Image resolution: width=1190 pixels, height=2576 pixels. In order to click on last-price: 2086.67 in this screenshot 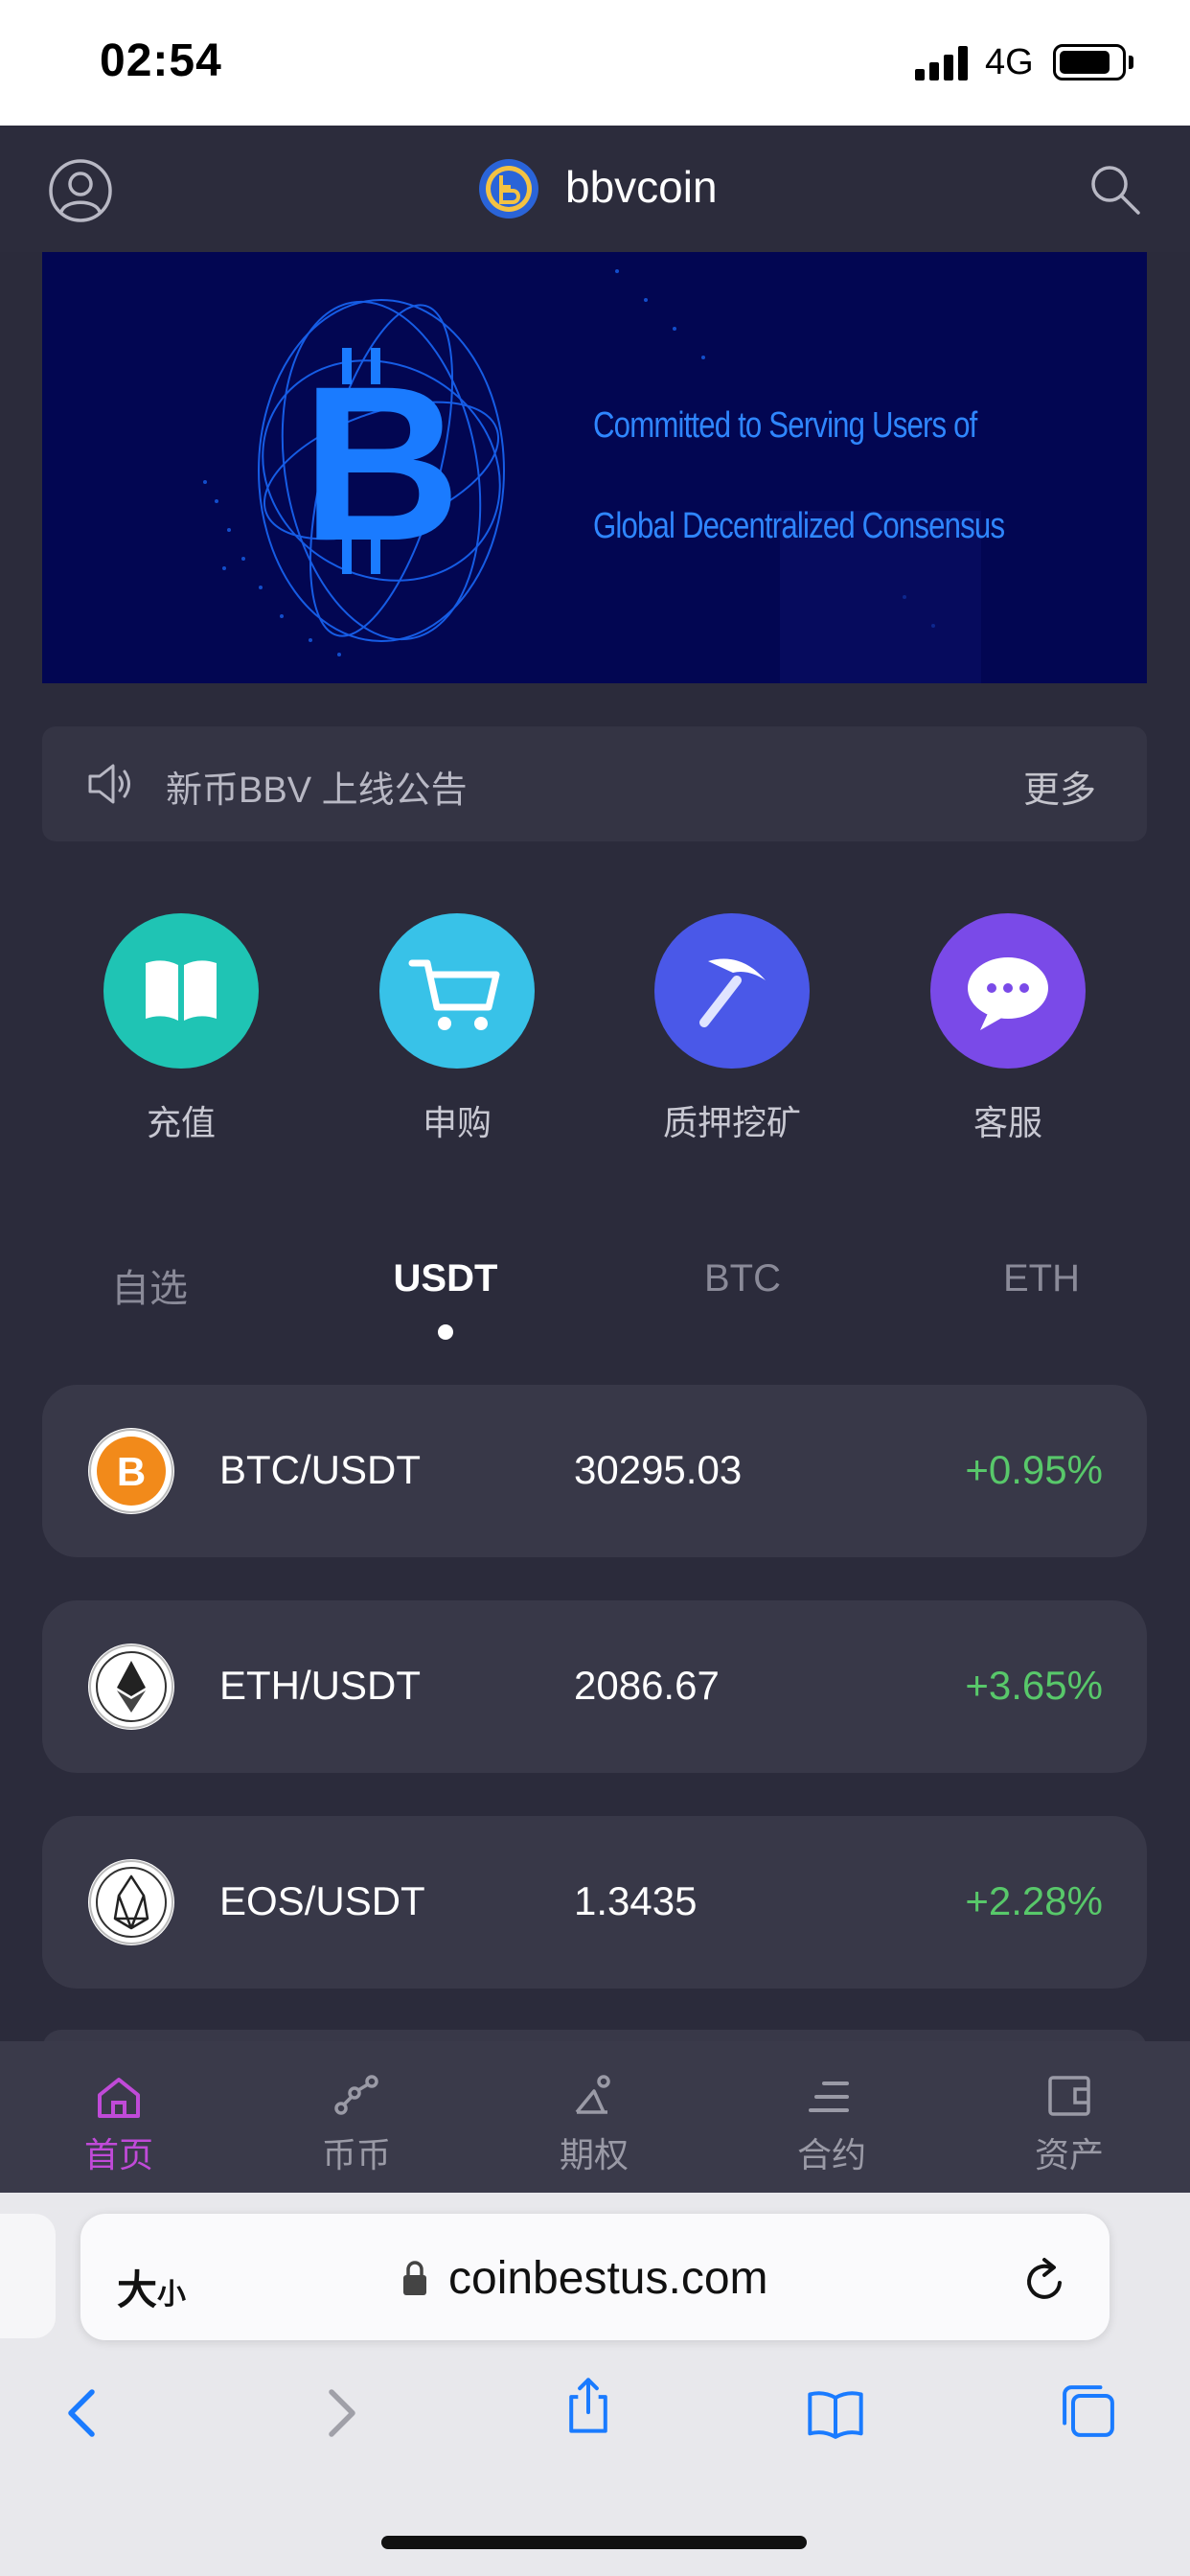, I will do `click(647, 1685)`.